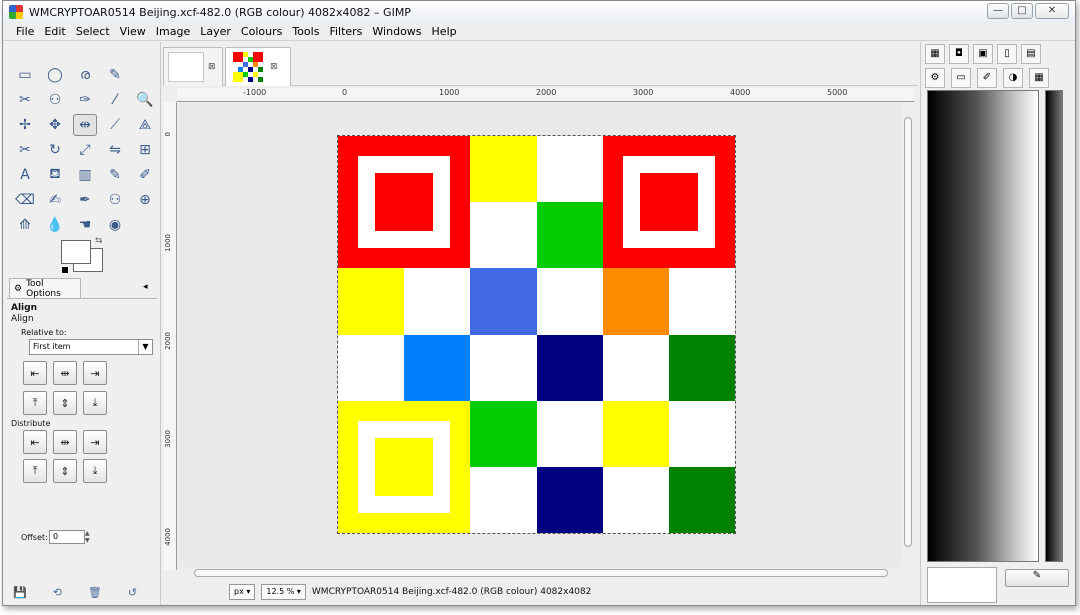  Describe the element at coordinates (85, 200) in the screenshot. I see `ink-icon: ✒` at that location.